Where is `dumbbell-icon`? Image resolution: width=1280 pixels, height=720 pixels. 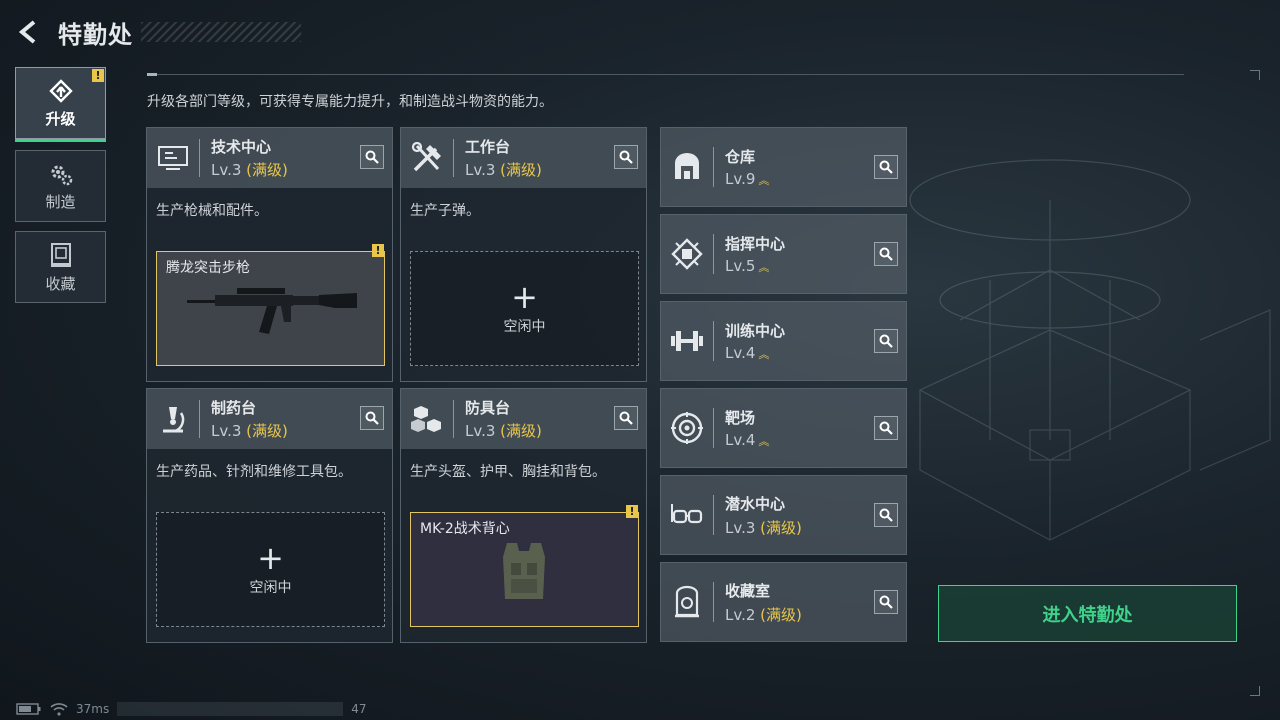
dumbbell-icon is located at coordinates (687, 341).